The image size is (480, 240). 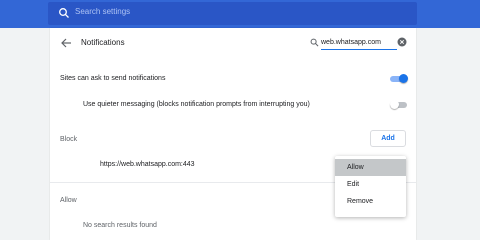 I want to click on site-filter-input: web.whatsapp.com, so click(x=351, y=42).